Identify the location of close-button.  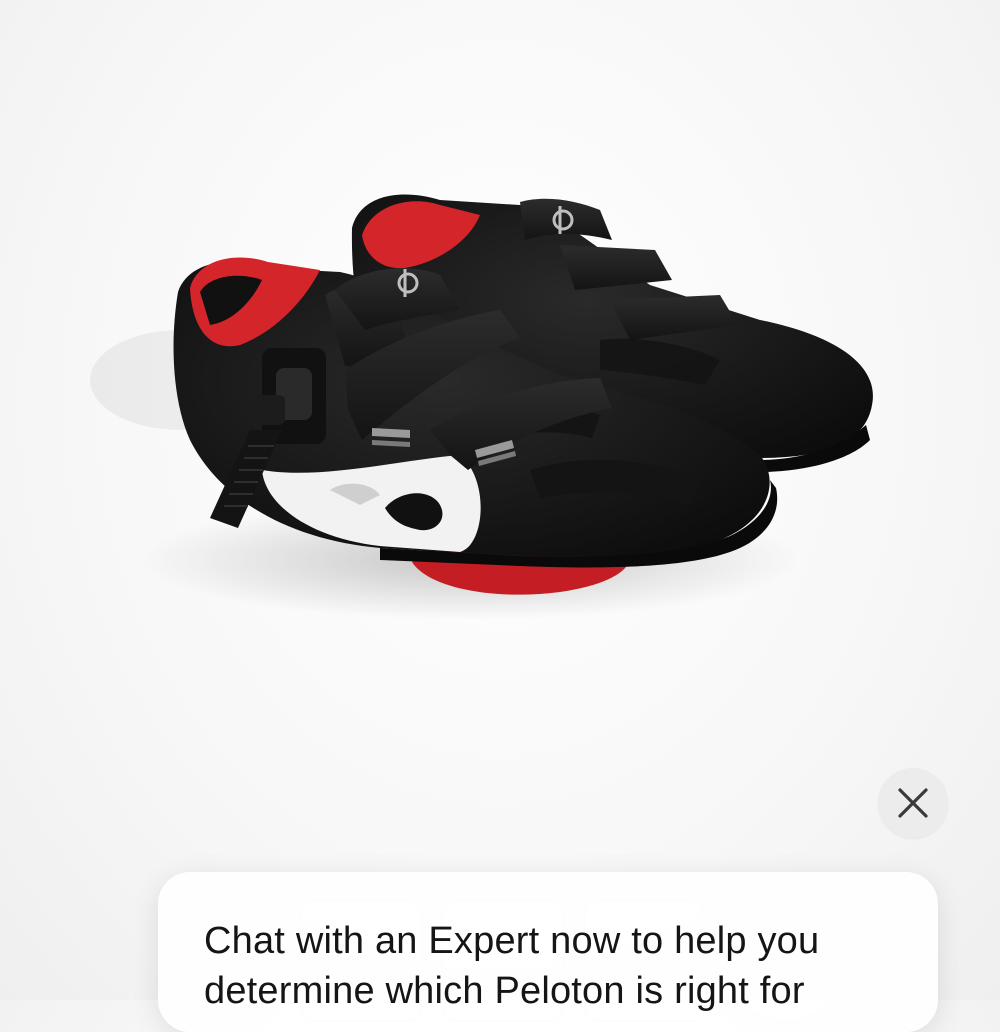
(913, 803).